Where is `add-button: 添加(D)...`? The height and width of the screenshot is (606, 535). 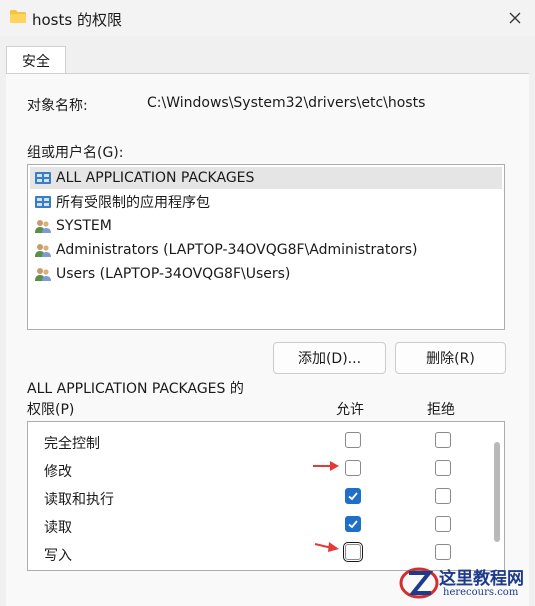 add-button: 添加(D)... is located at coordinates (329, 358).